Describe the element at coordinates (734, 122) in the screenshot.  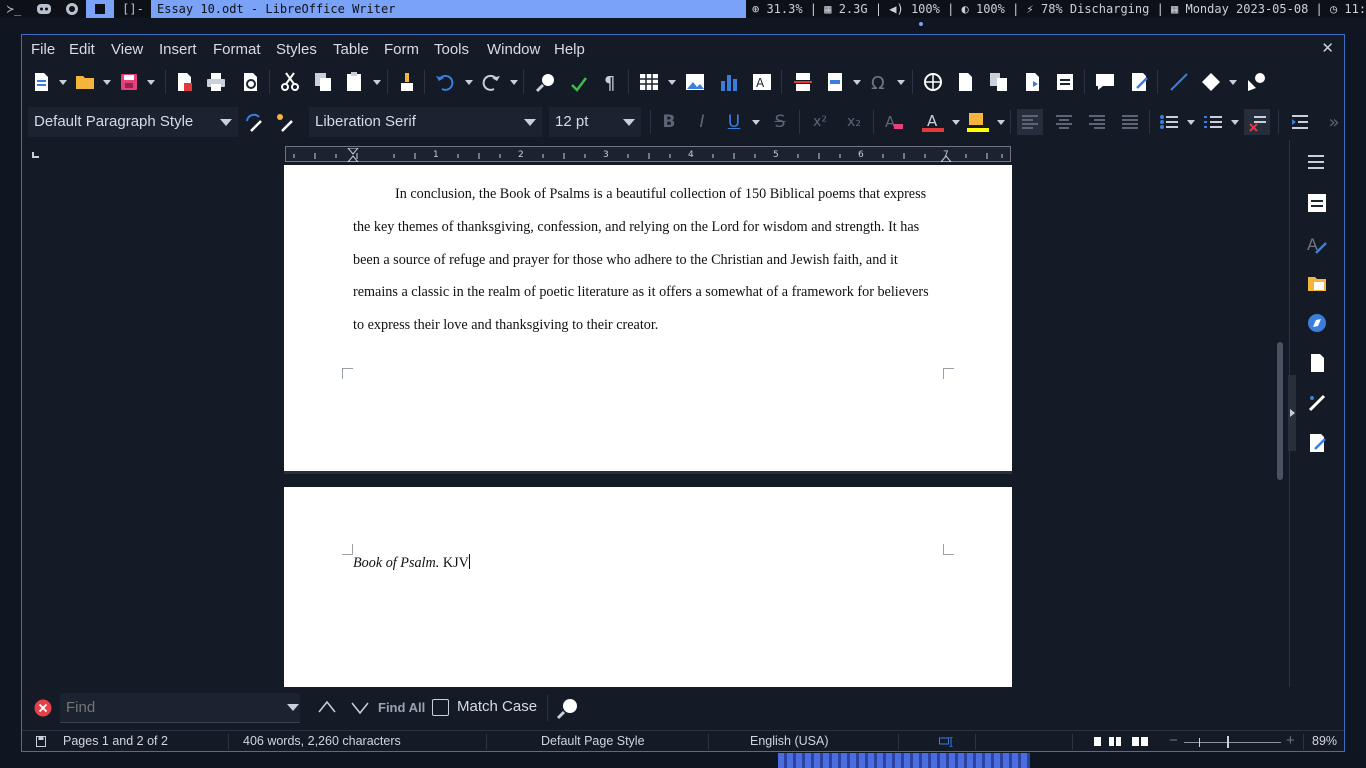
I see `underline-button: U` at that location.